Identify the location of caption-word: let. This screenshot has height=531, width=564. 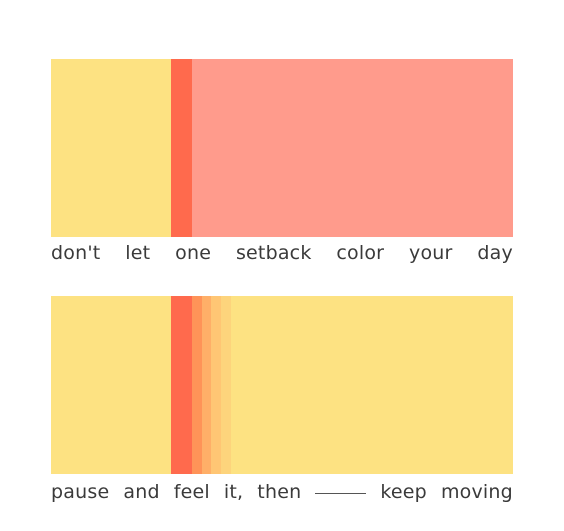
(138, 253).